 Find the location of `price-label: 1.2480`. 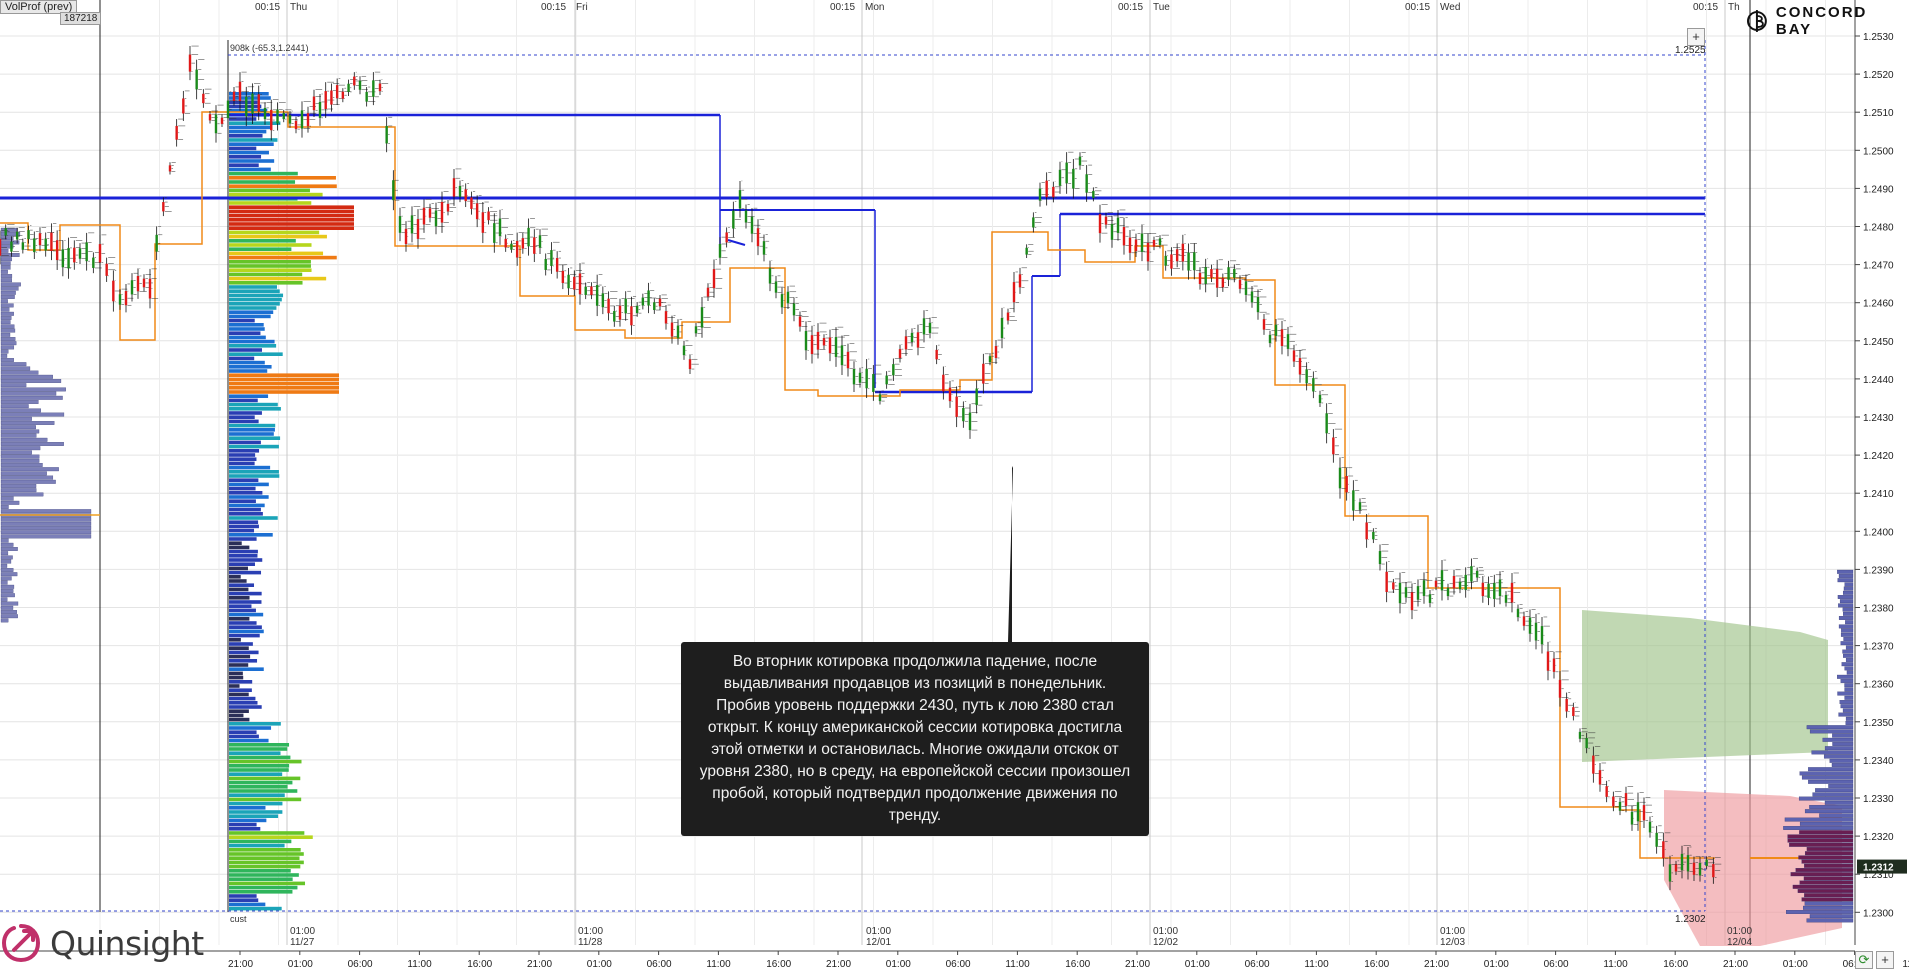

price-label: 1.2480 is located at coordinates (1878, 228).